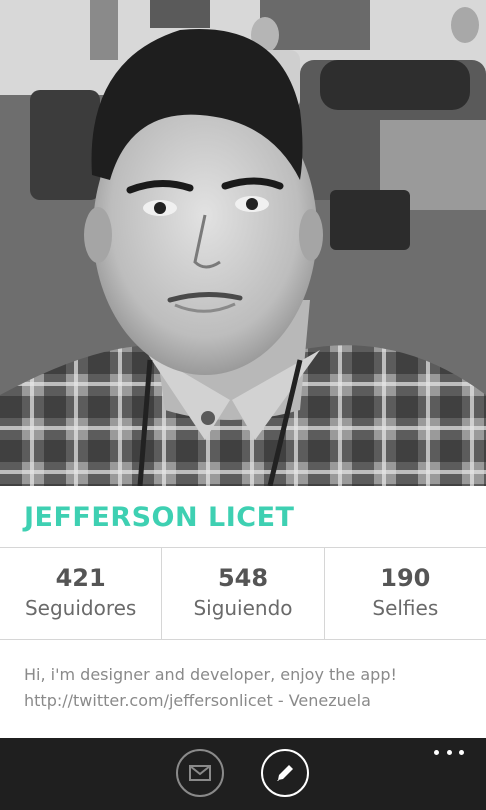 The image size is (486, 810). I want to click on profile-name-row: JEFFERSON LICET, so click(243, 517).